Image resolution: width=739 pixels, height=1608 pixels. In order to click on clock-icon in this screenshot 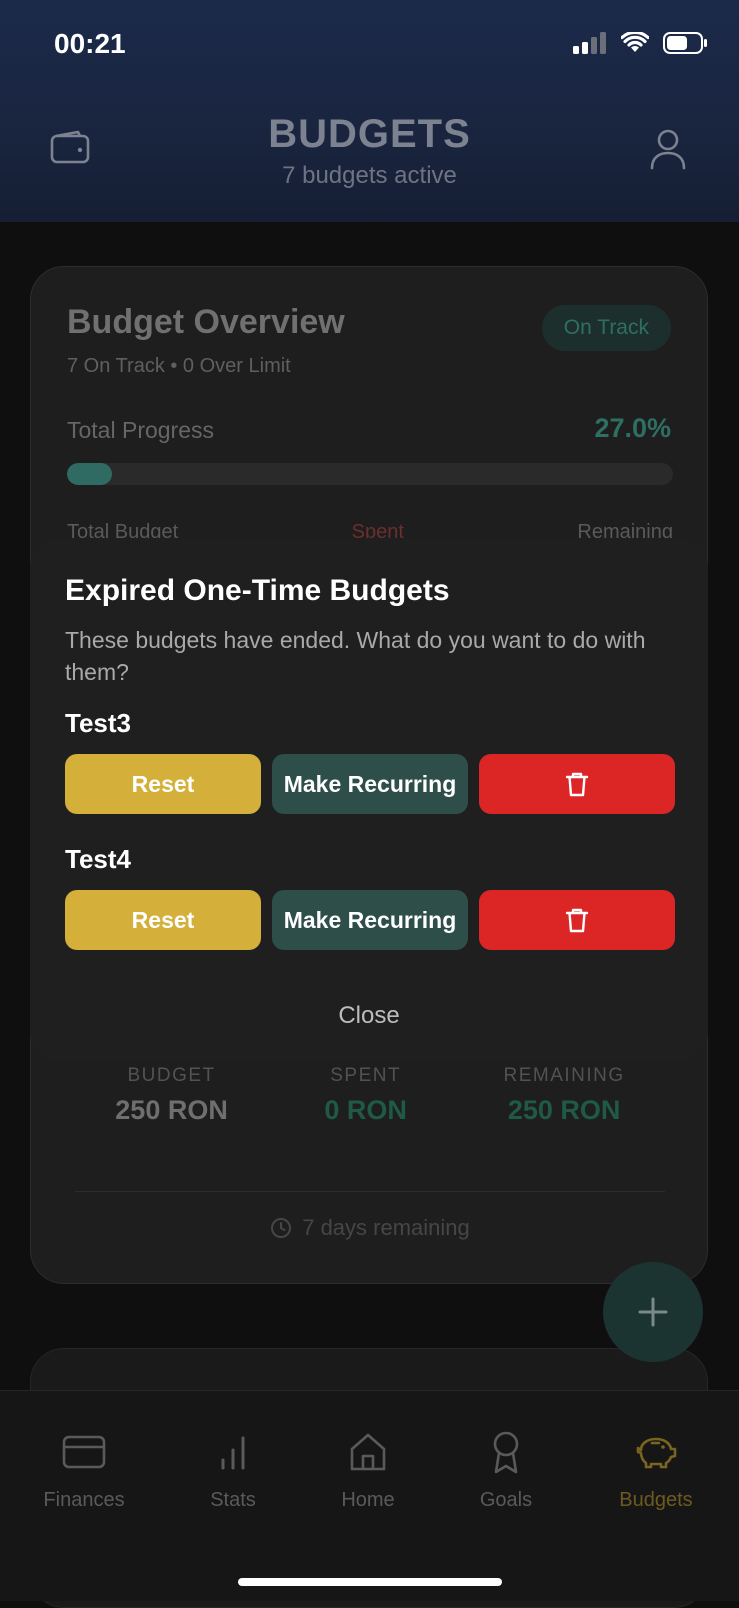, I will do `click(281, 1228)`.